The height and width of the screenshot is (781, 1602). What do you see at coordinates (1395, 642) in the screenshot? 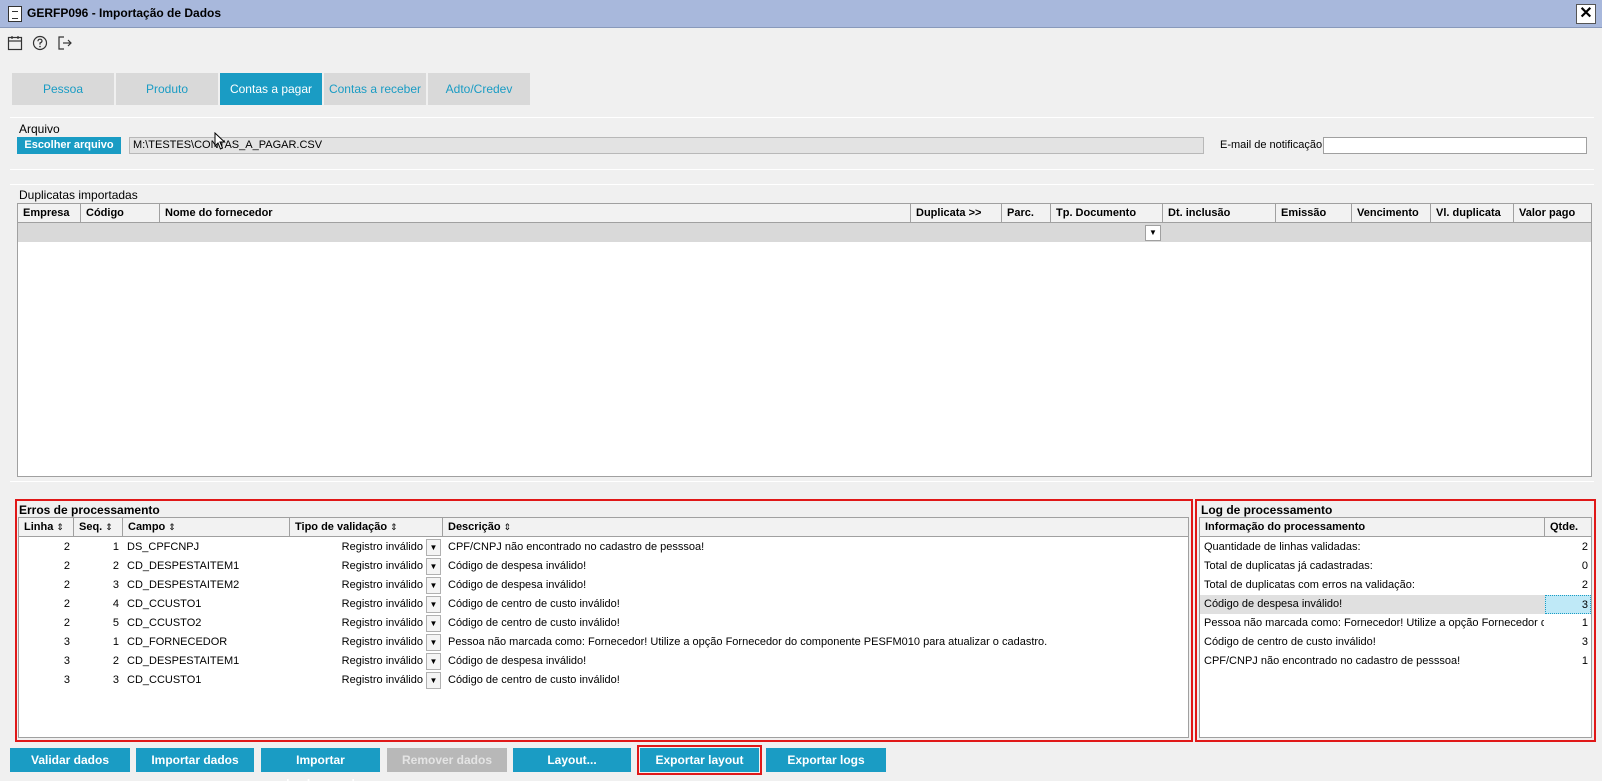
I see `table-row: Código de centro de custo inválido! 3` at bounding box center [1395, 642].